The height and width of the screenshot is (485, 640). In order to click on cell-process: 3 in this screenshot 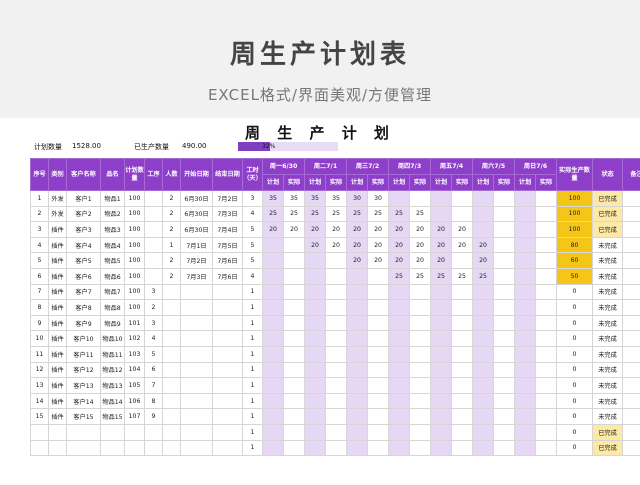, I will do `click(153, 292)`.